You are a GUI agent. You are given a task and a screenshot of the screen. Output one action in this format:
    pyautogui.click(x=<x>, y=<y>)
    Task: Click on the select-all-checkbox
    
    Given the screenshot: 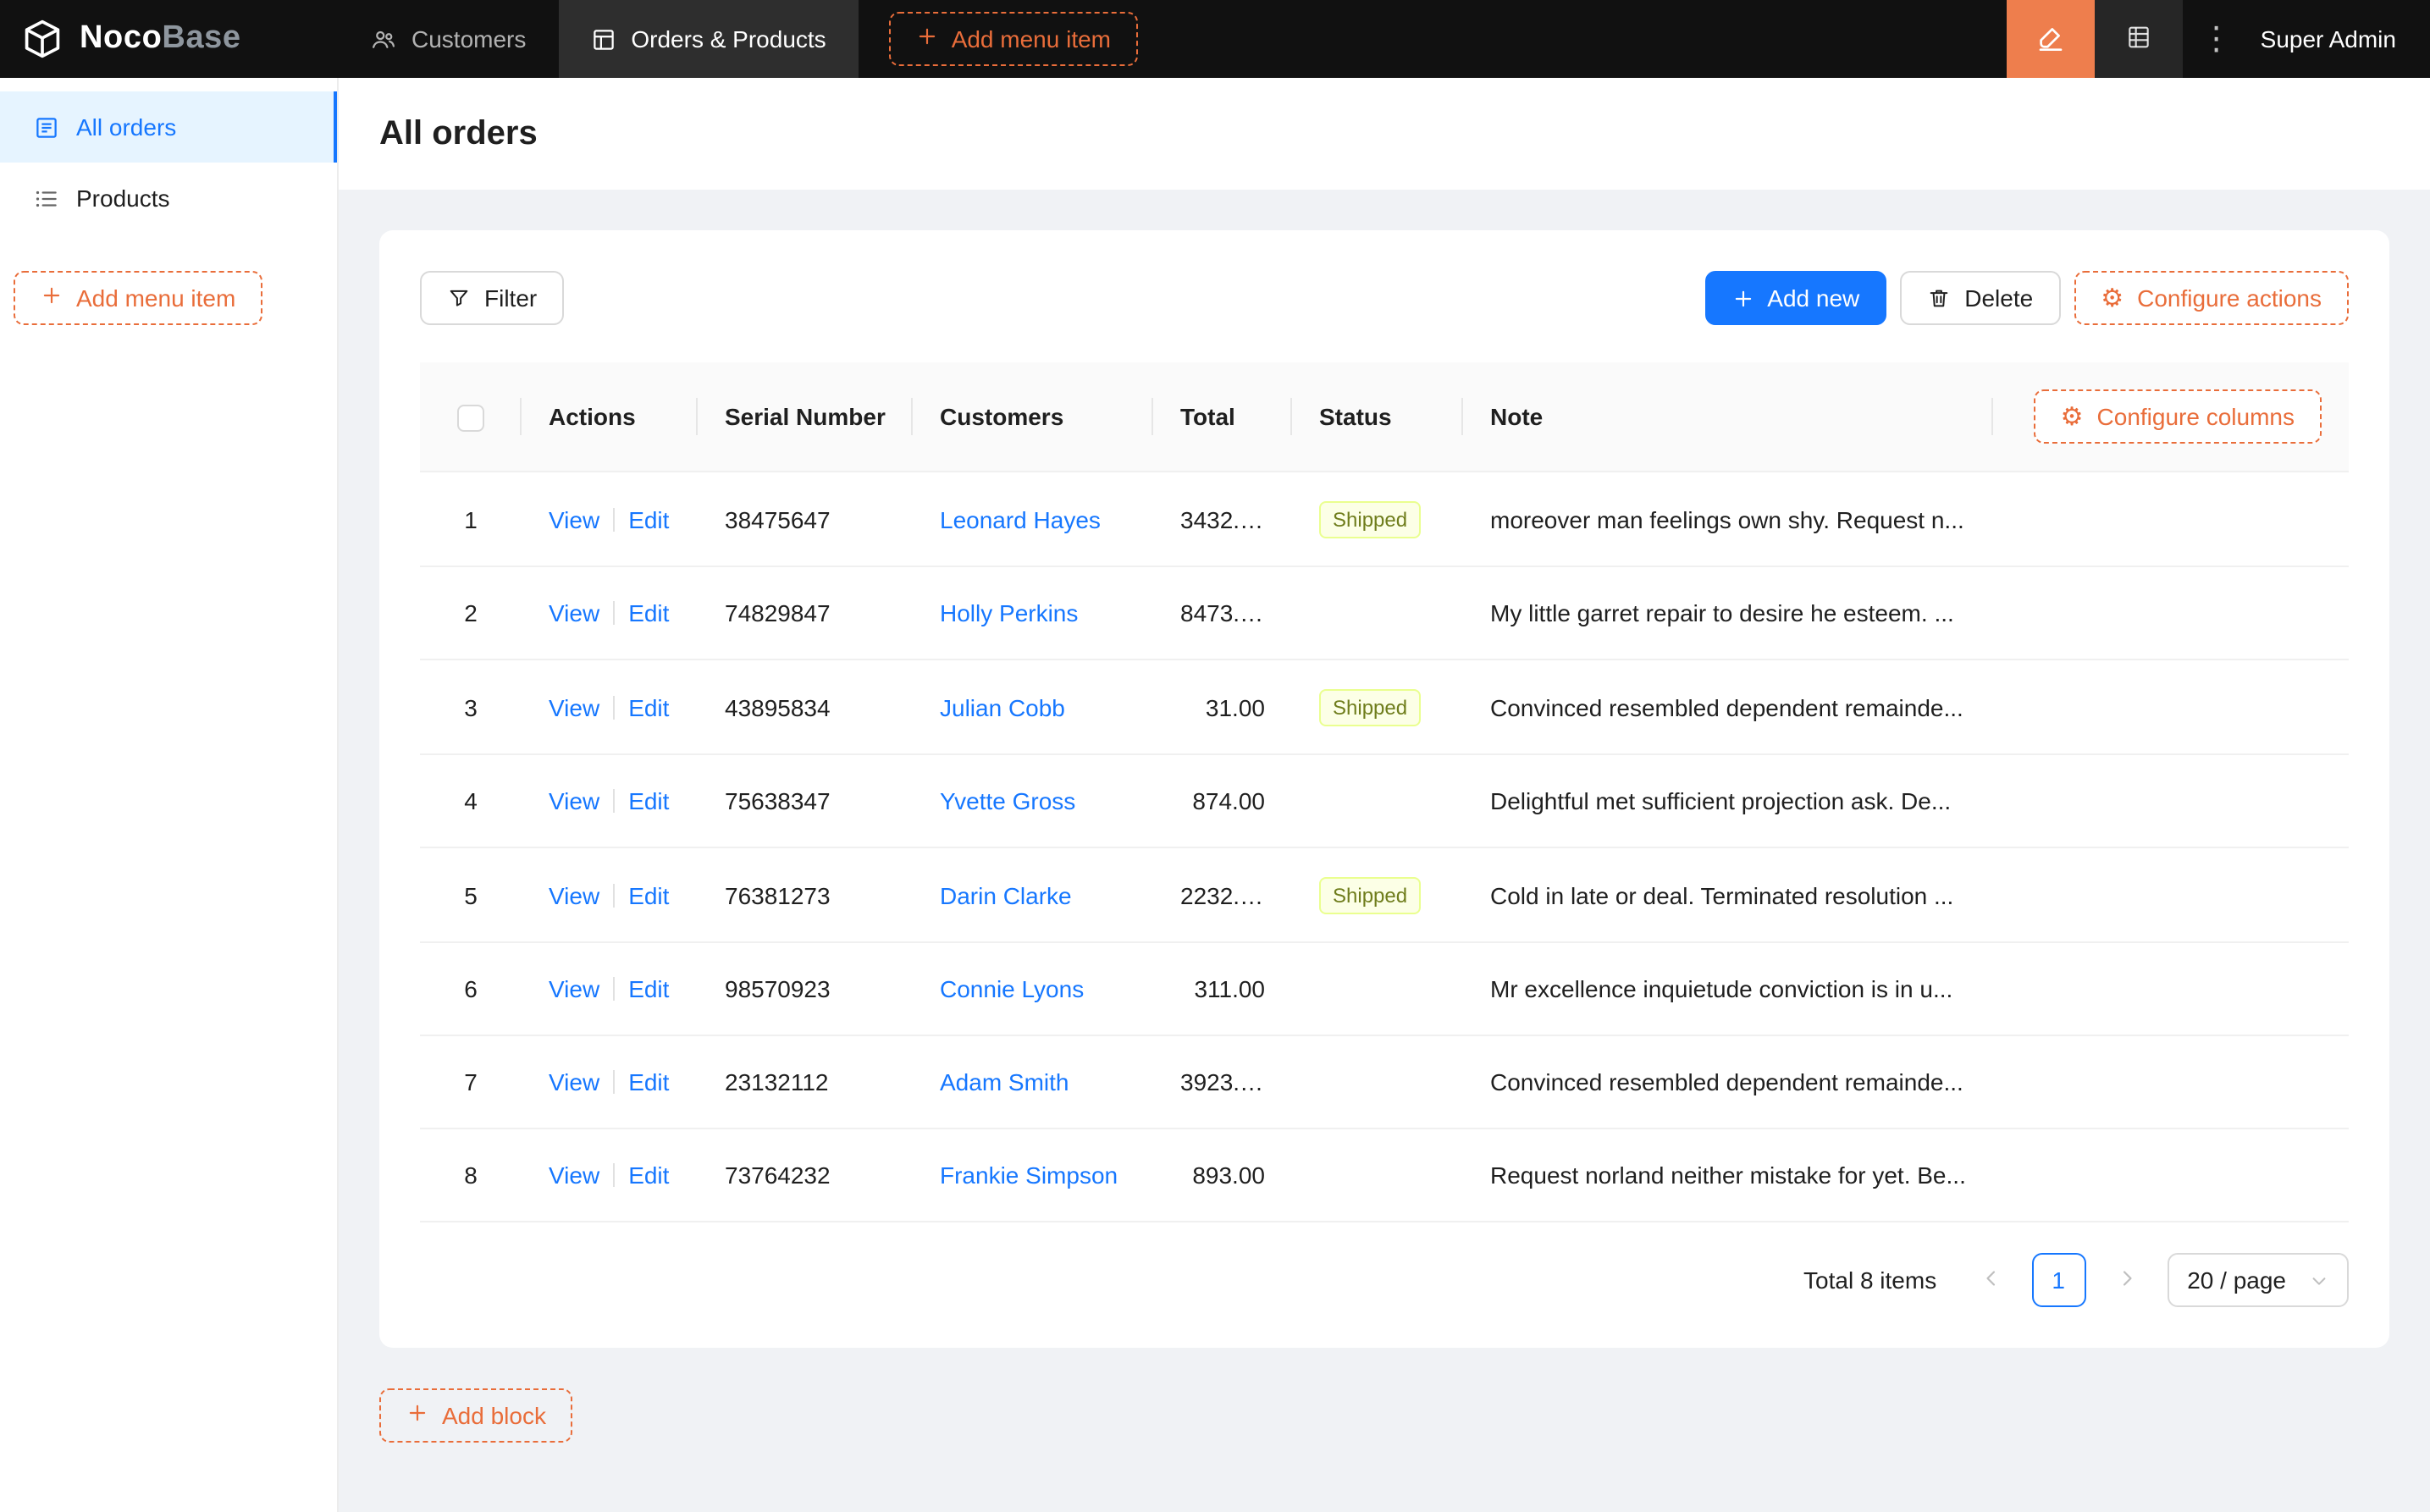 What is the action you would take?
    pyautogui.click(x=470, y=419)
    